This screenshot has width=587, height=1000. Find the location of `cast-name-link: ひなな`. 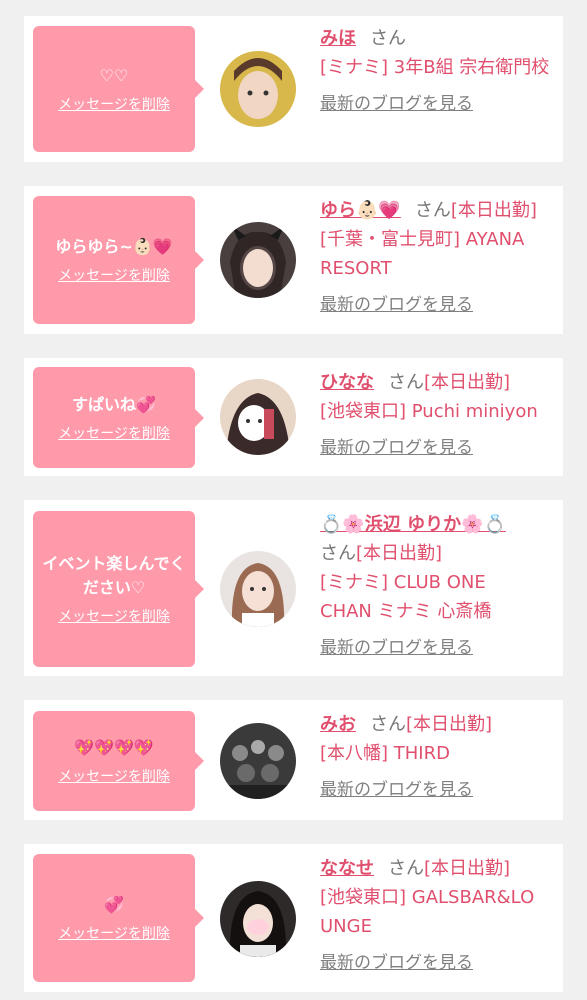

cast-name-link: ひなな is located at coordinates (347, 382).